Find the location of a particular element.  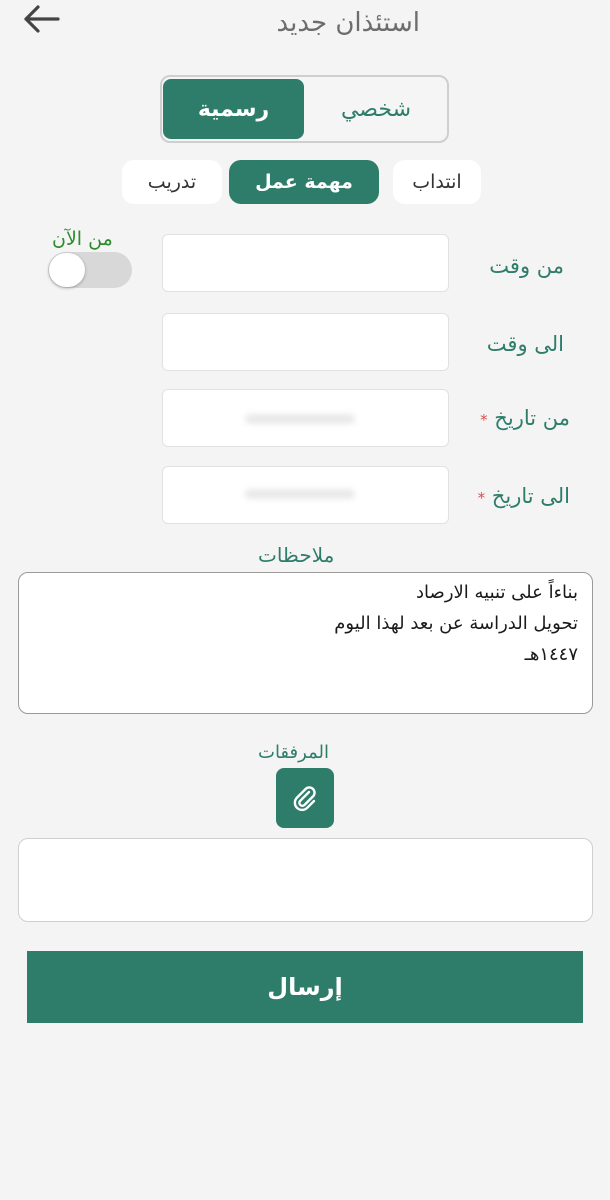

from-date-input is located at coordinates (305, 418).